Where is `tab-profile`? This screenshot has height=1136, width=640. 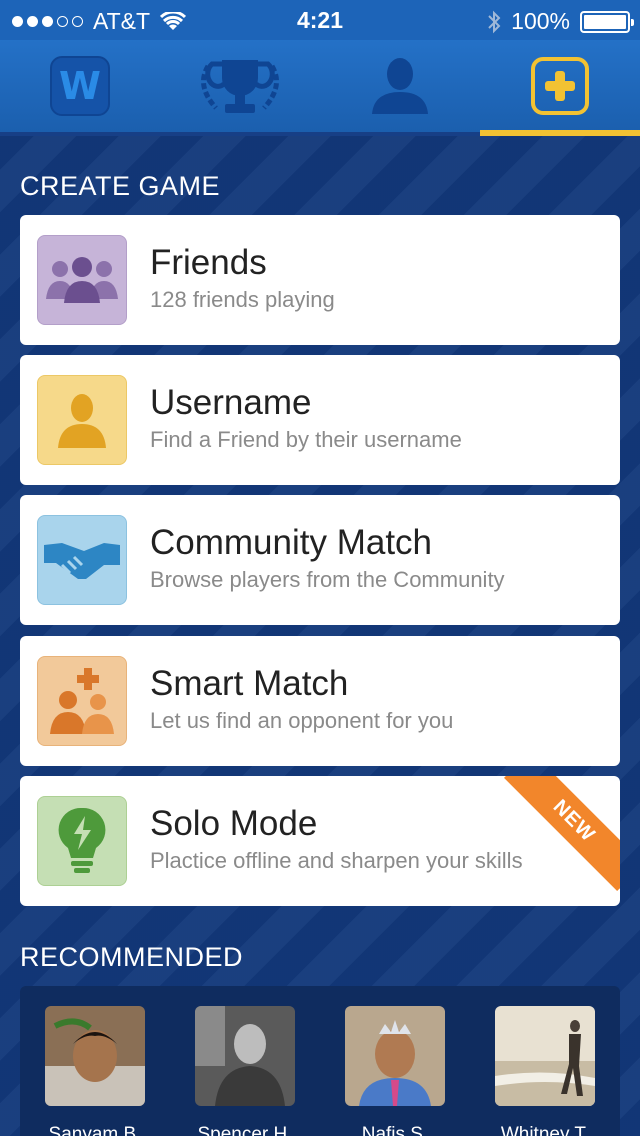 tab-profile is located at coordinates (400, 86).